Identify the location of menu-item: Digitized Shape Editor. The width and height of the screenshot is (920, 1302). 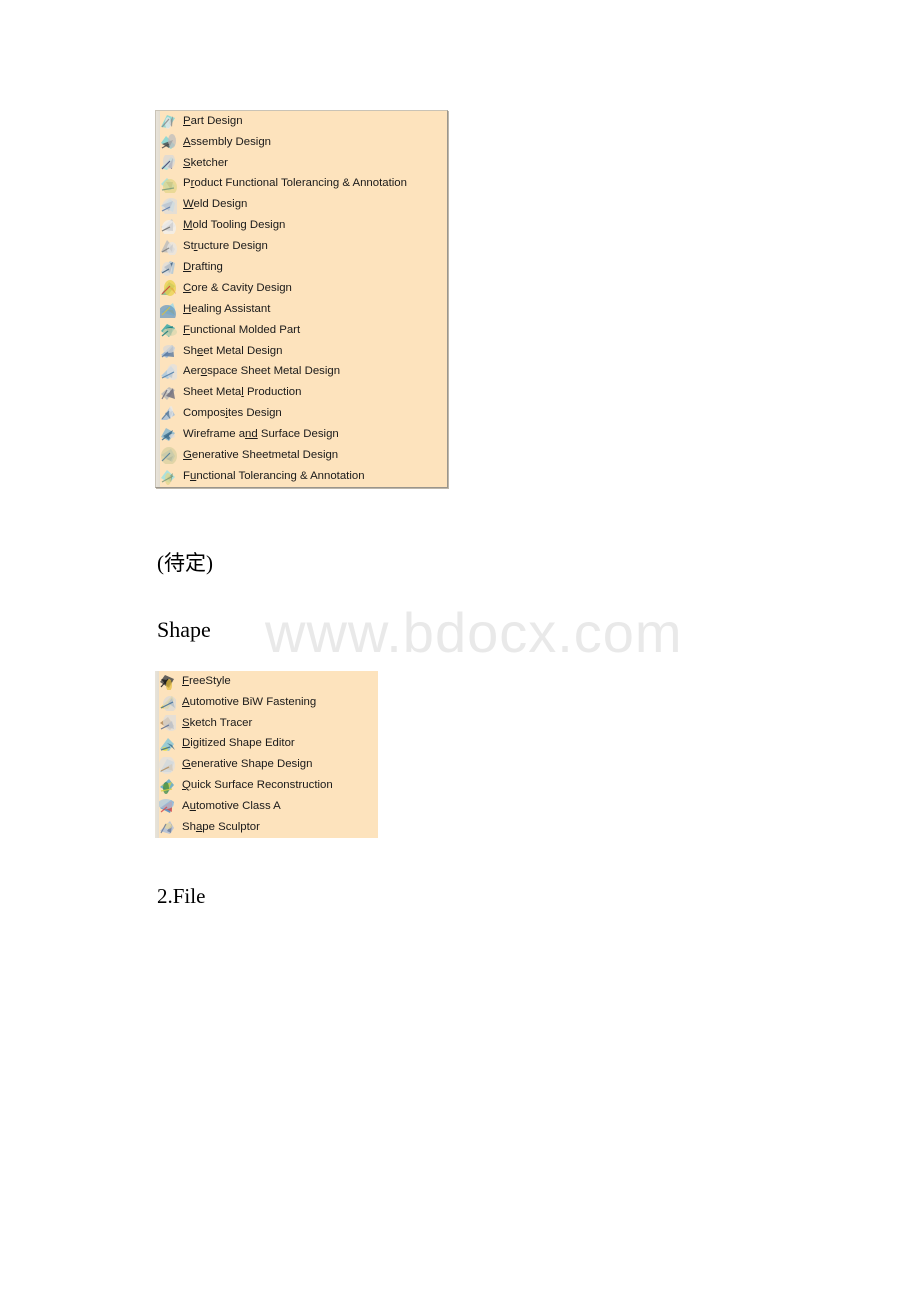
(266, 744).